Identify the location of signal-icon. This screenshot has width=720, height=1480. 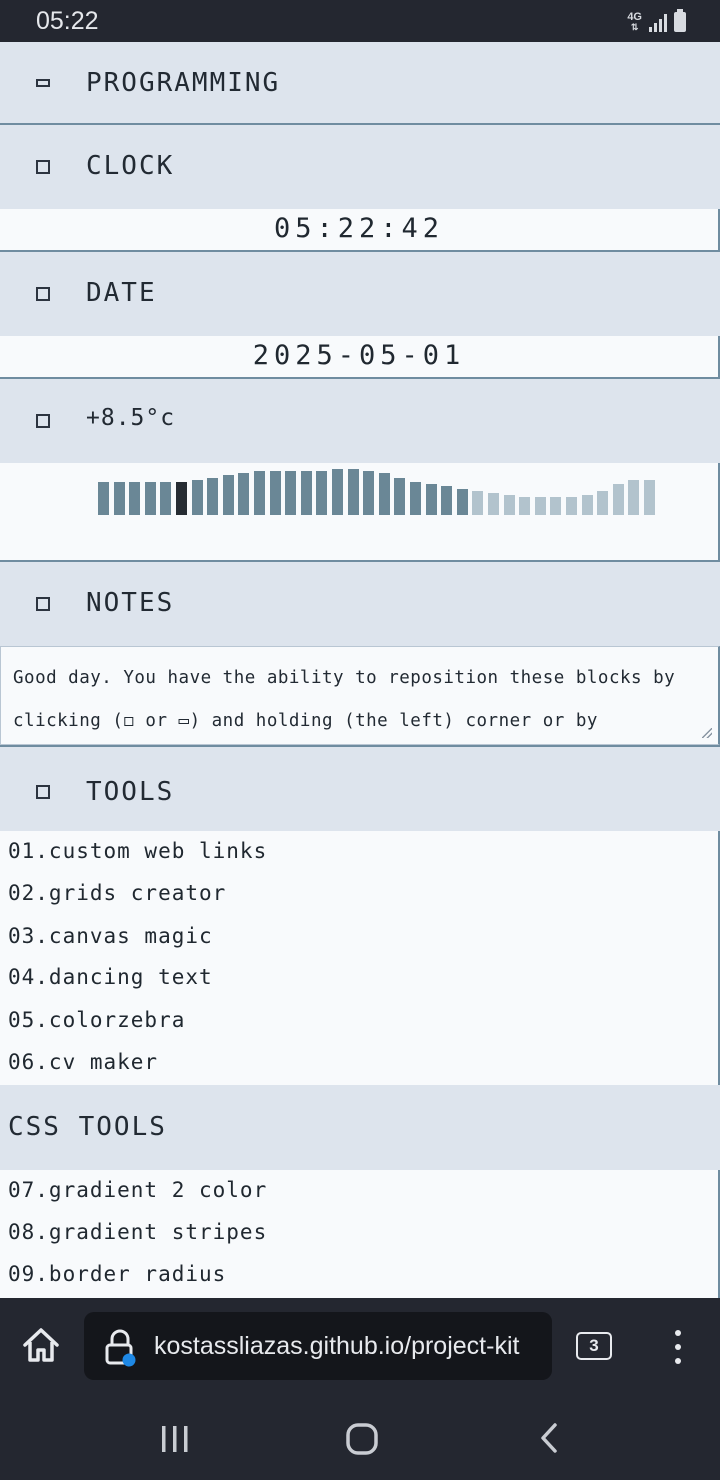
(658, 23).